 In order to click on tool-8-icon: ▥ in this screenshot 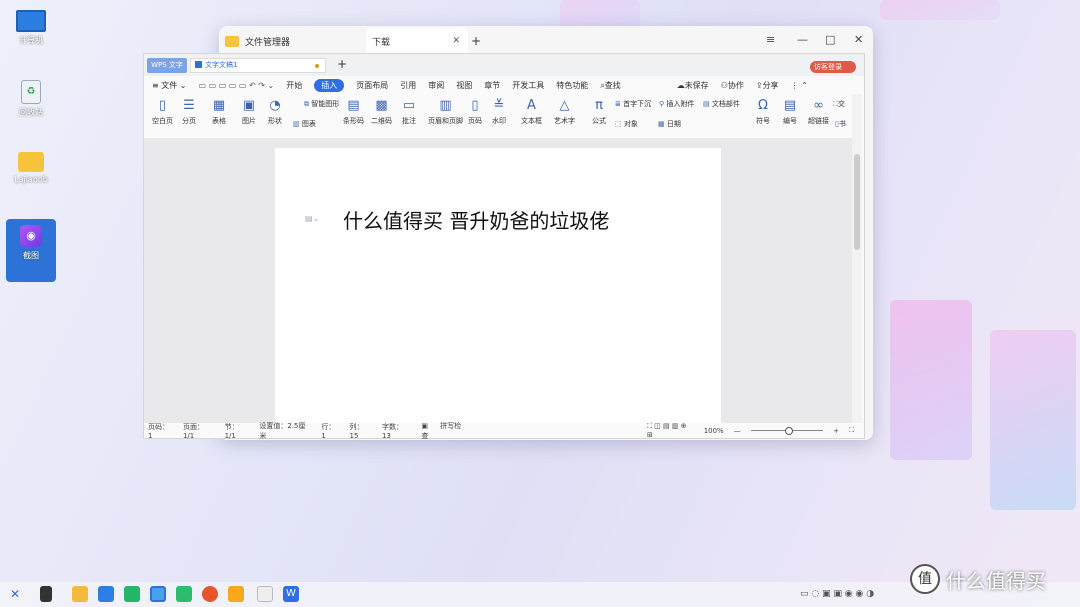, I will do `click(445, 105)`.